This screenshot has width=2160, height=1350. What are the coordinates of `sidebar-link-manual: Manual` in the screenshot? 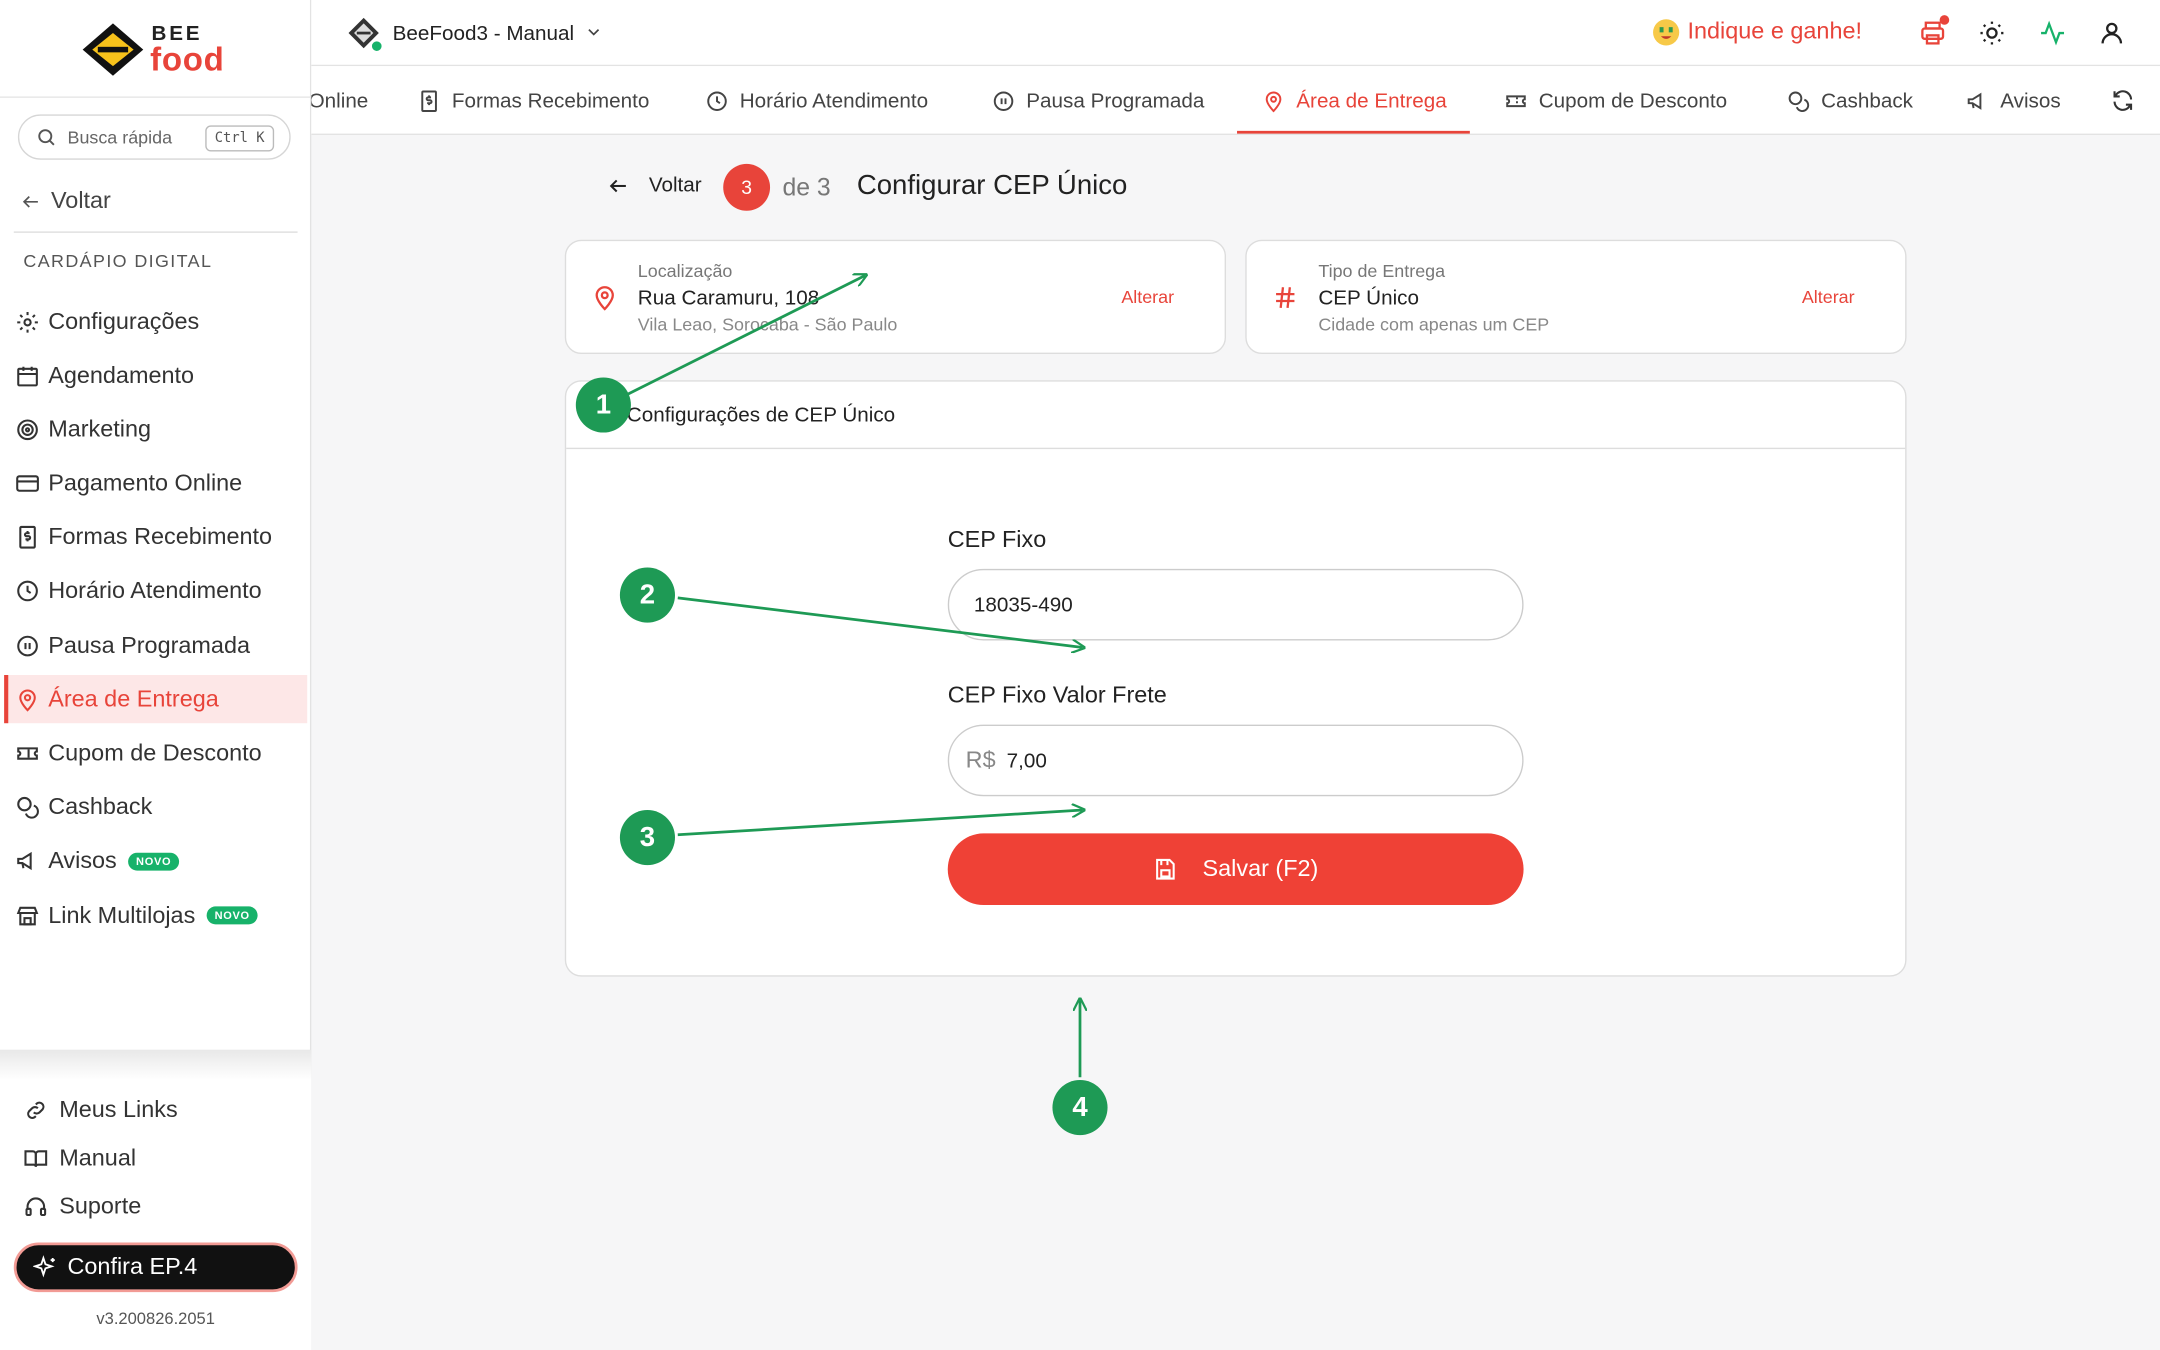 It's located at (79, 1159).